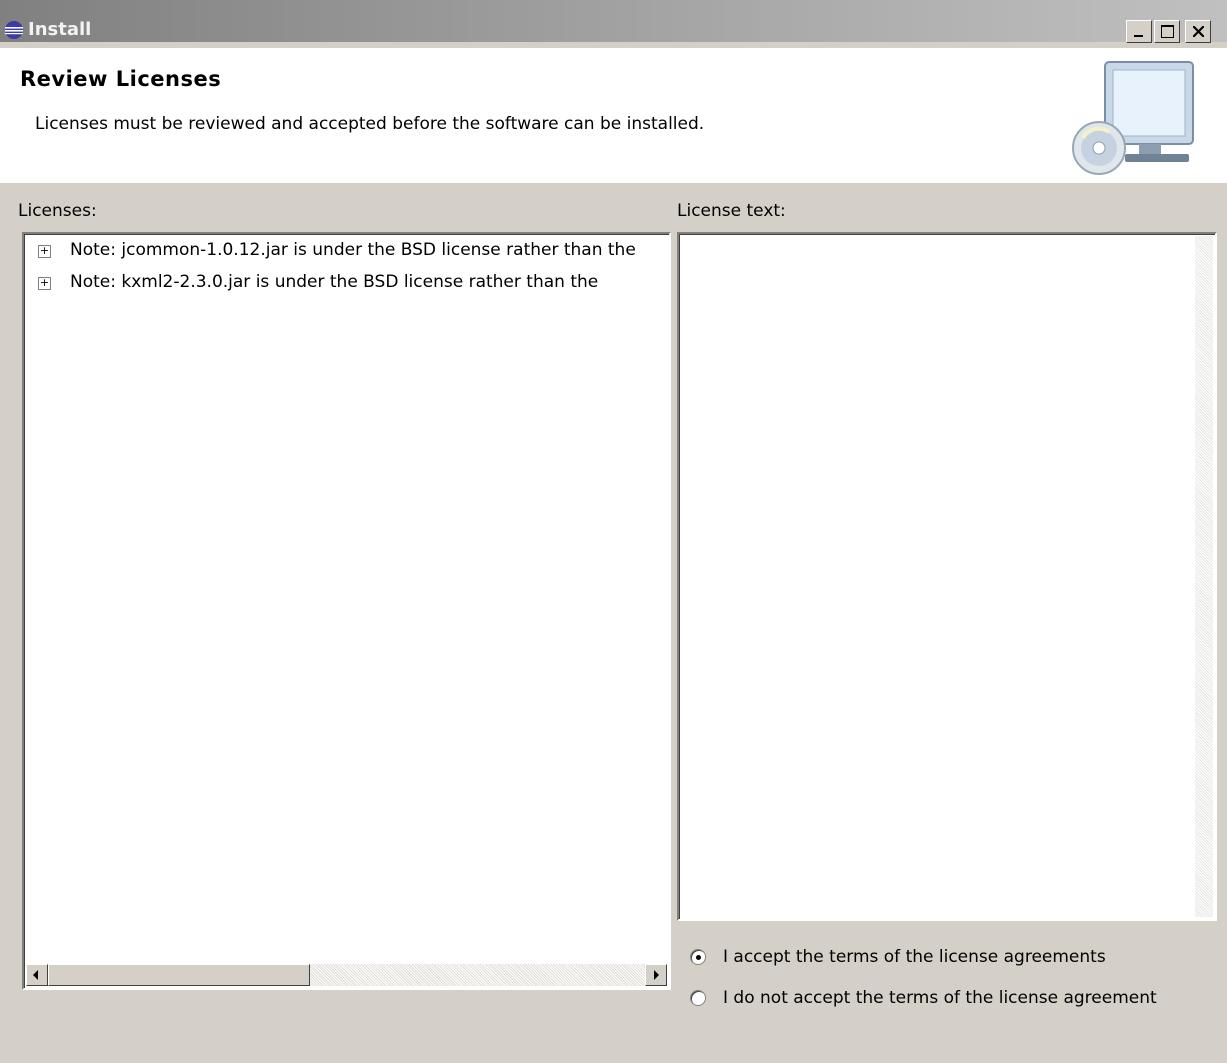 This screenshot has width=1227, height=1063. Describe the element at coordinates (1204, 906) in the screenshot. I see `scroll-down-button` at that location.